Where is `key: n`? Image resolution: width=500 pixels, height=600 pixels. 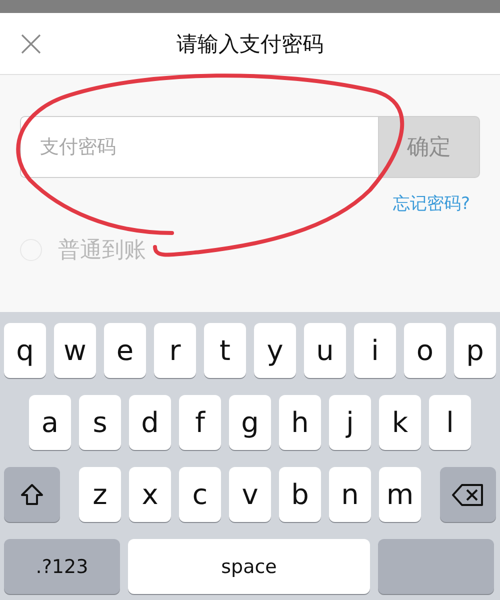 key: n is located at coordinates (350, 494).